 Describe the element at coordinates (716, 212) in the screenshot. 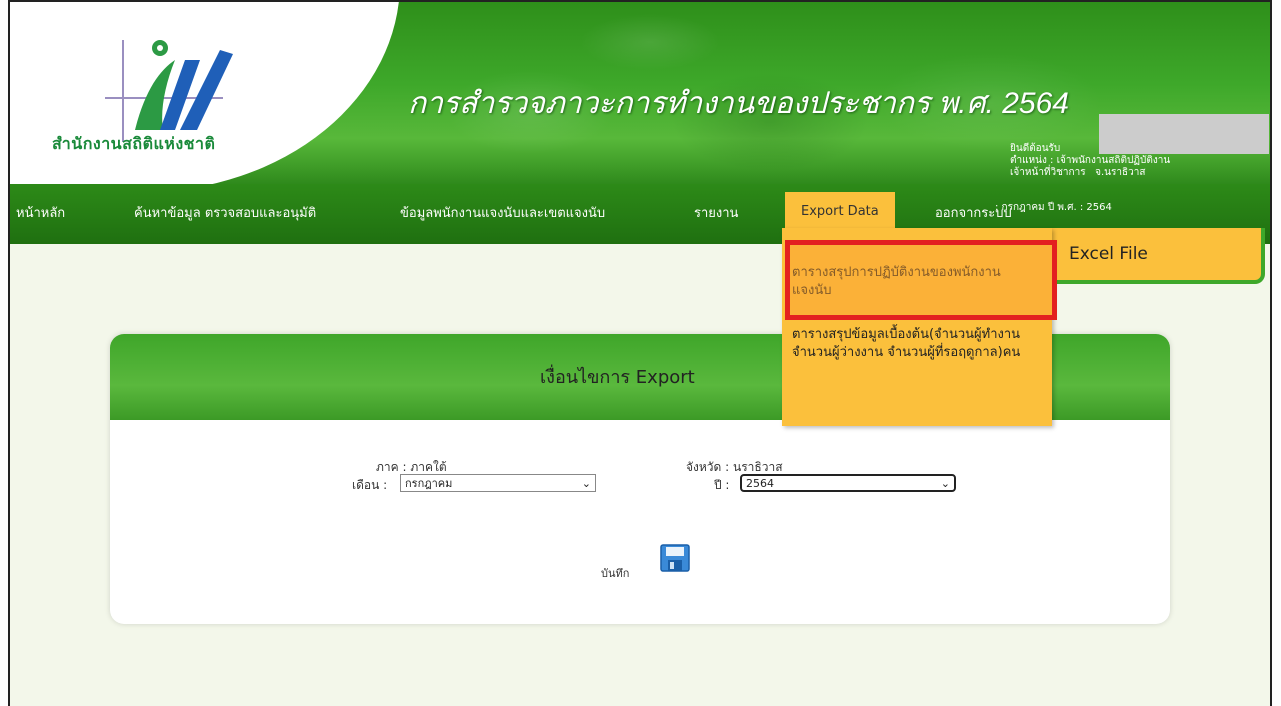

I see `nav-report: รายงาน` at that location.